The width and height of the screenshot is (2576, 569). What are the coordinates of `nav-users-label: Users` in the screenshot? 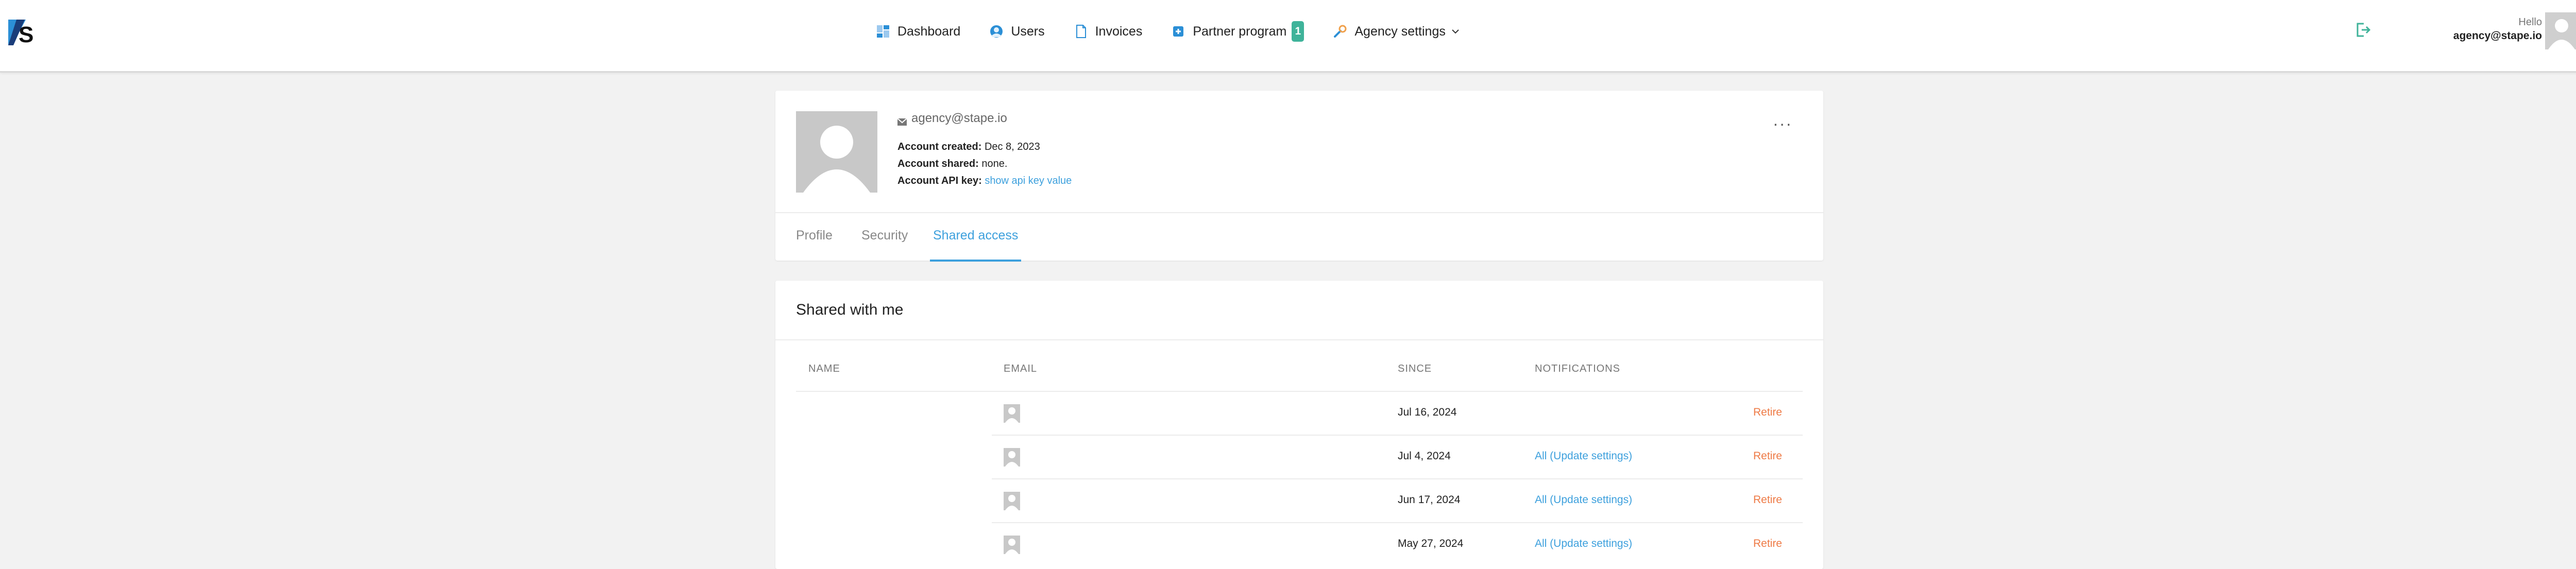 It's located at (1028, 31).